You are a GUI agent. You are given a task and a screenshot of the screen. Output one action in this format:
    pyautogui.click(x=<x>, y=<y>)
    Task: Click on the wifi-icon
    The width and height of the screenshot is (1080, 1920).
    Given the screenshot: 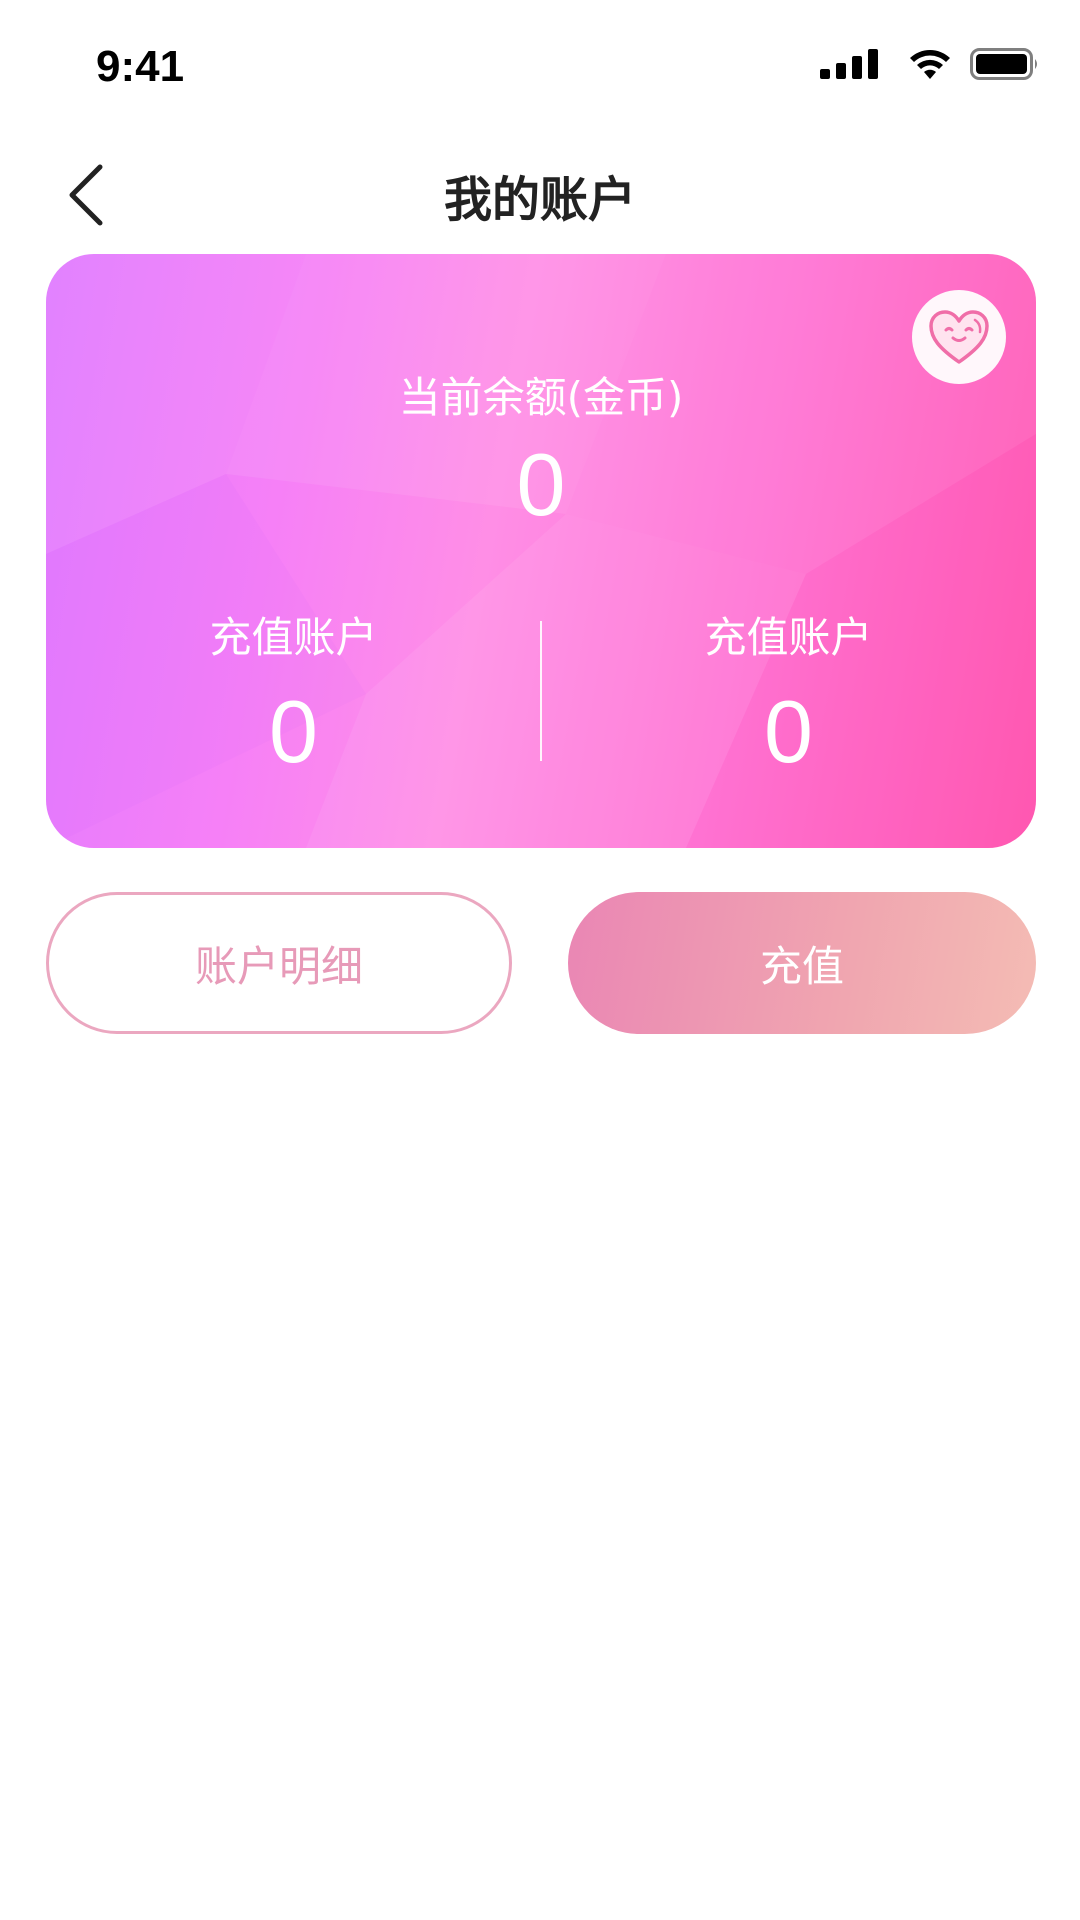 What is the action you would take?
    pyautogui.click(x=930, y=64)
    